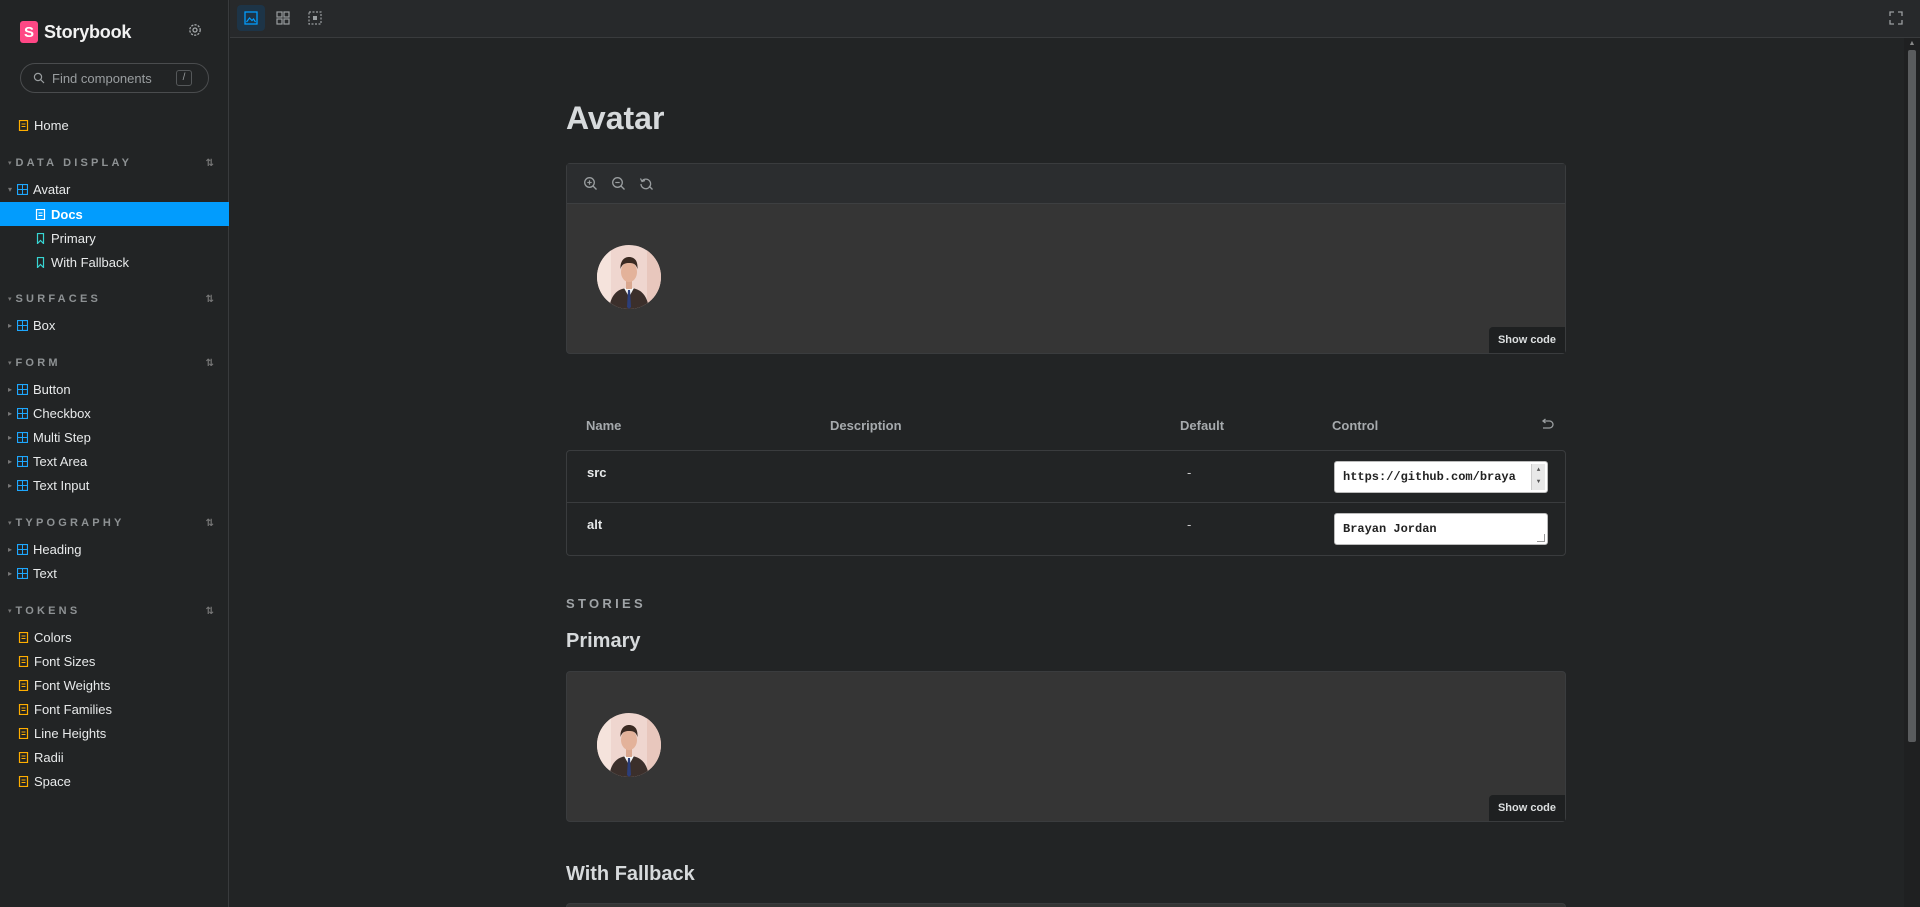 Image resolution: width=1920 pixels, height=907 pixels. What do you see at coordinates (283, 18) in the screenshot?
I see `grid-view-button` at bounding box center [283, 18].